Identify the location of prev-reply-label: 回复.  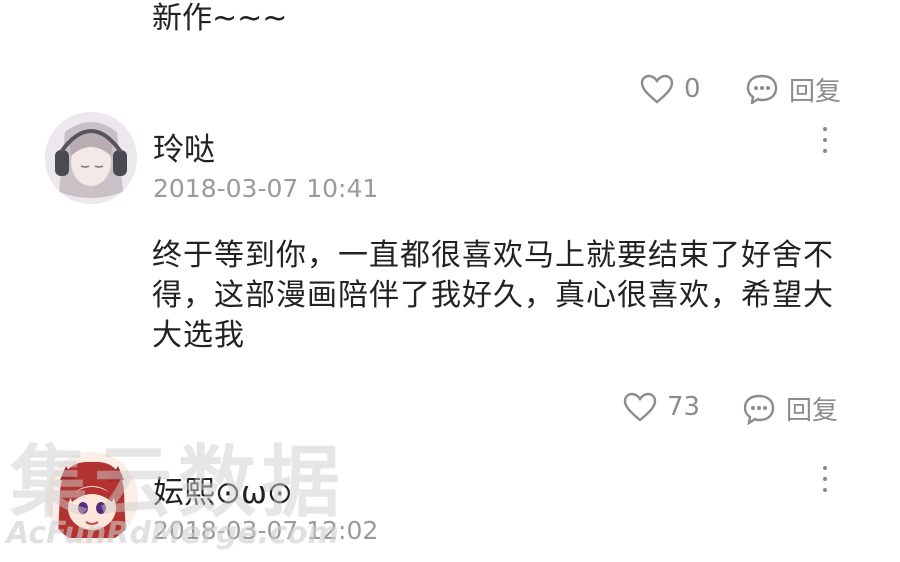
(815, 90).